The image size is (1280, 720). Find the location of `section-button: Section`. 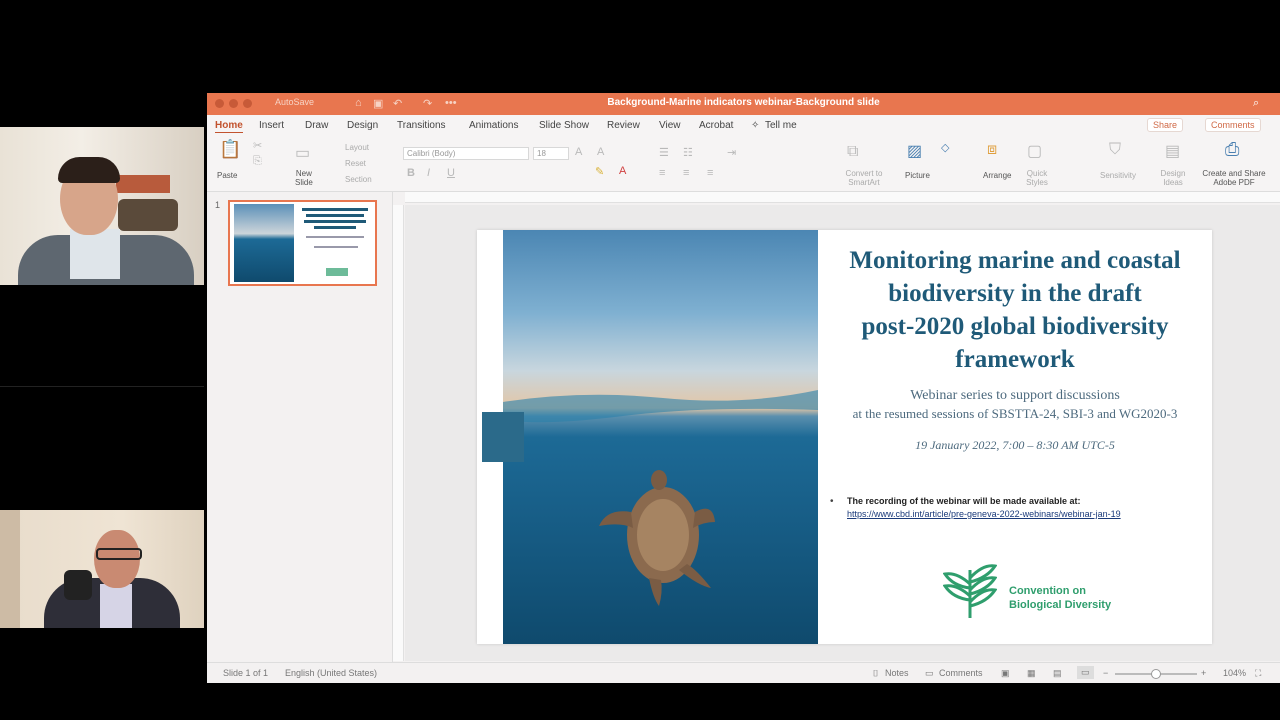

section-button: Section is located at coordinates (358, 179).